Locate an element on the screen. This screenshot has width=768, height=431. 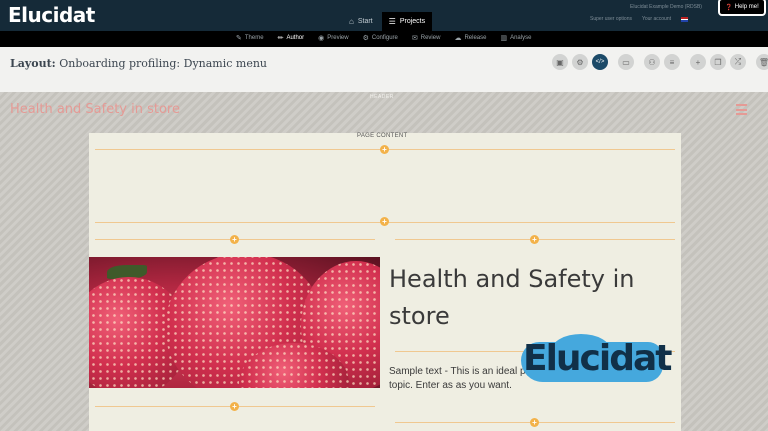
copy-button: ❐ is located at coordinates (718, 62).